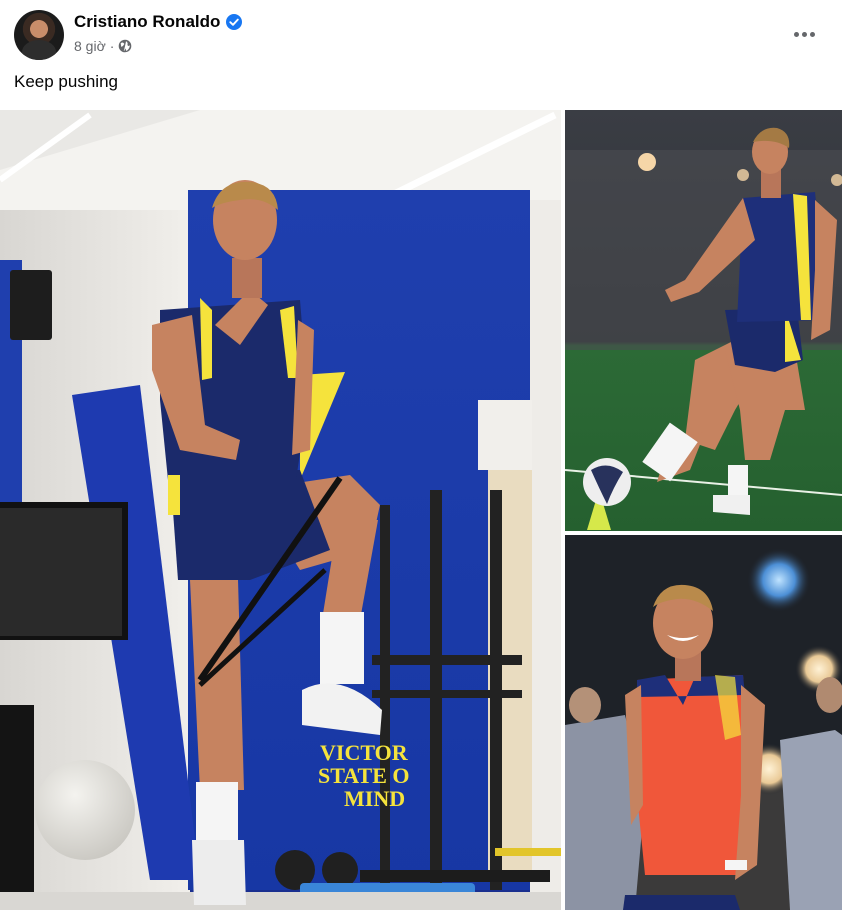 Image resolution: width=842 pixels, height=910 pixels. I want to click on more-options-icon, so click(804, 34).